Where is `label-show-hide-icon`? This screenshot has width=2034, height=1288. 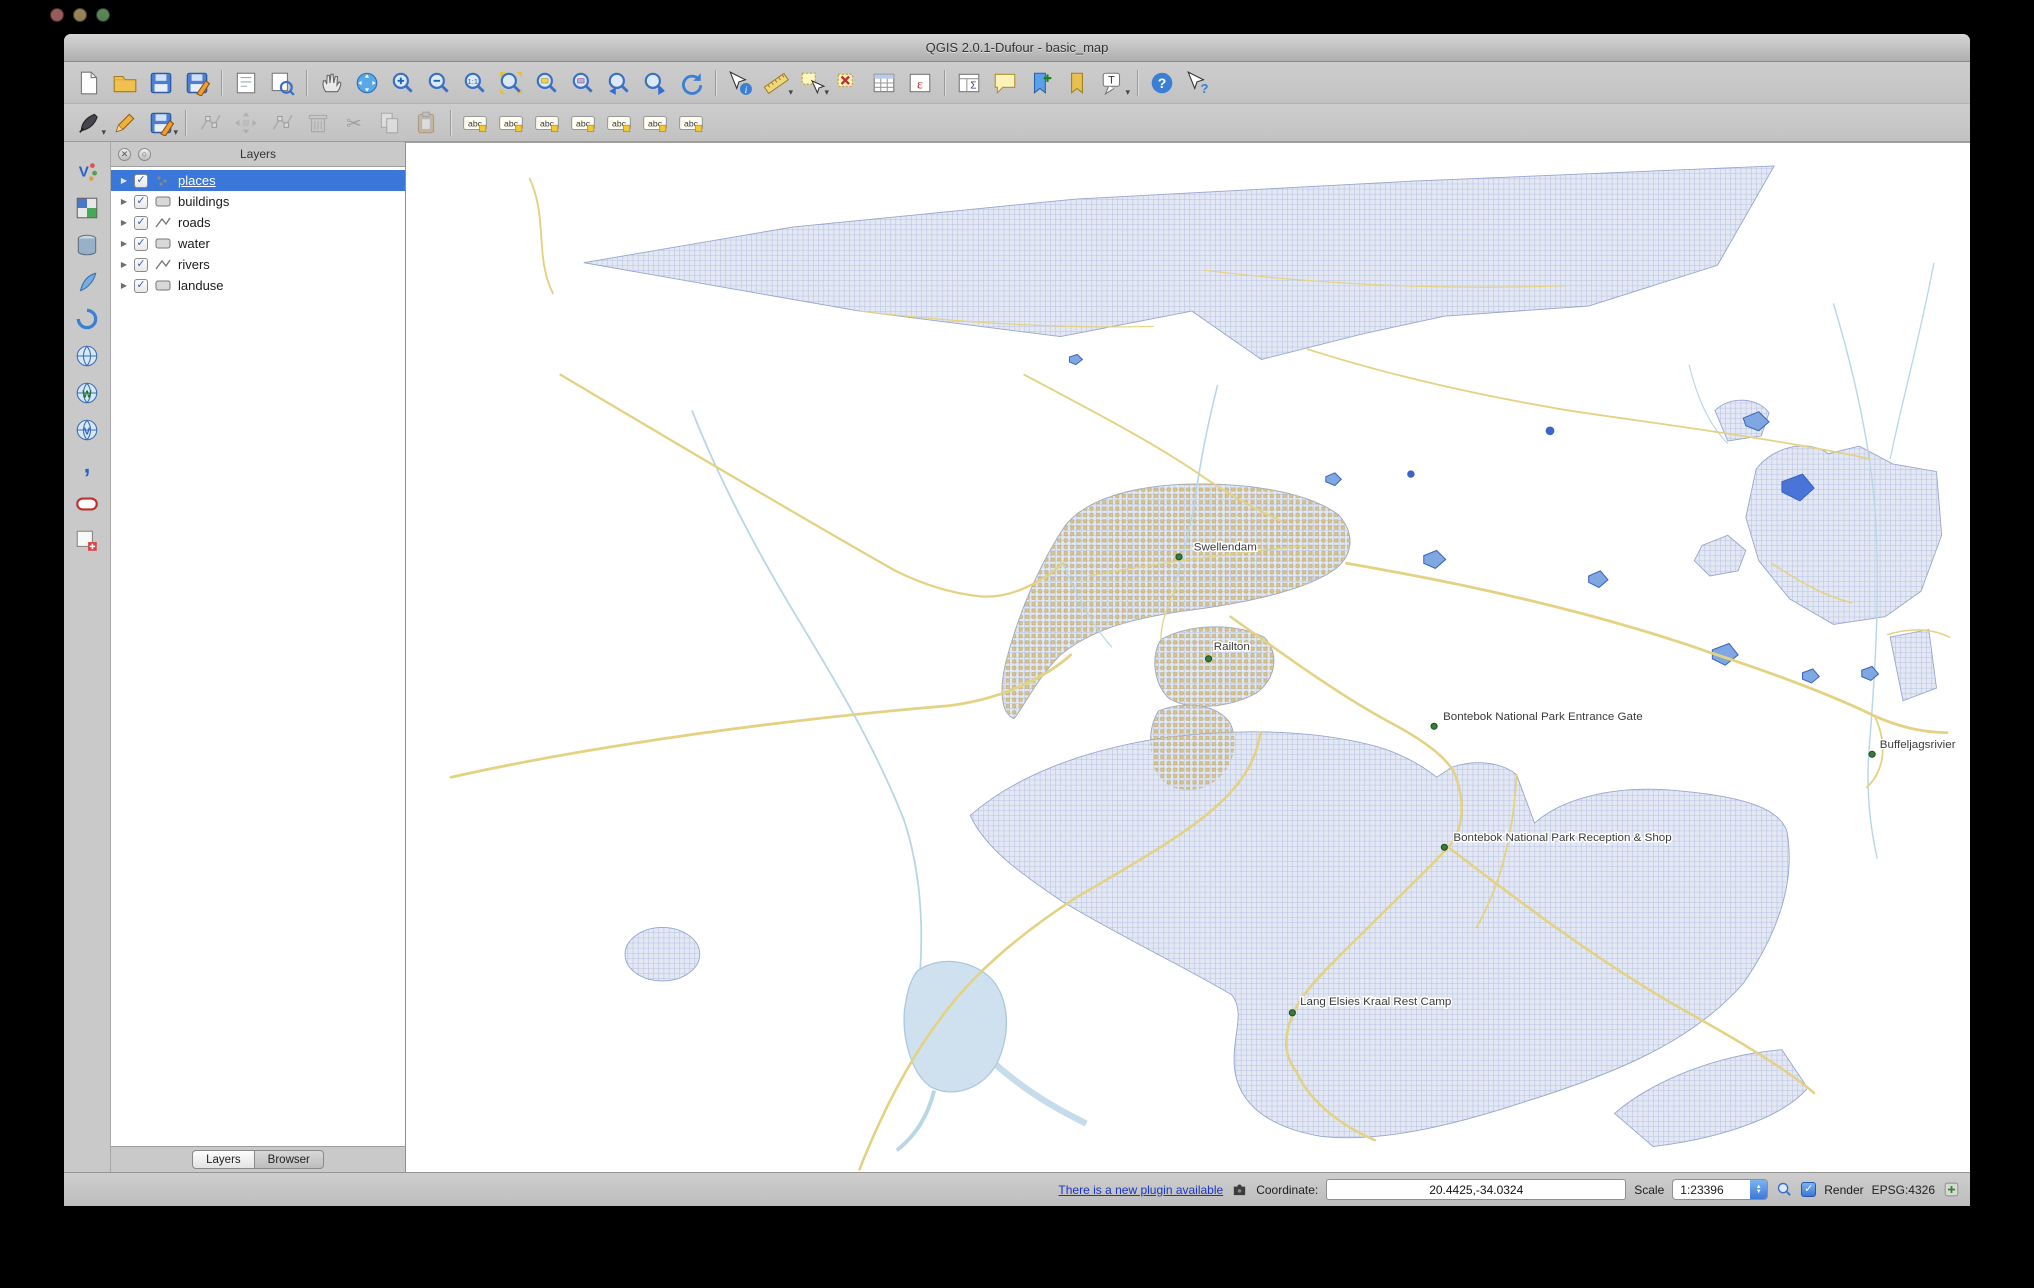
label-show-hide-icon is located at coordinates (655, 123).